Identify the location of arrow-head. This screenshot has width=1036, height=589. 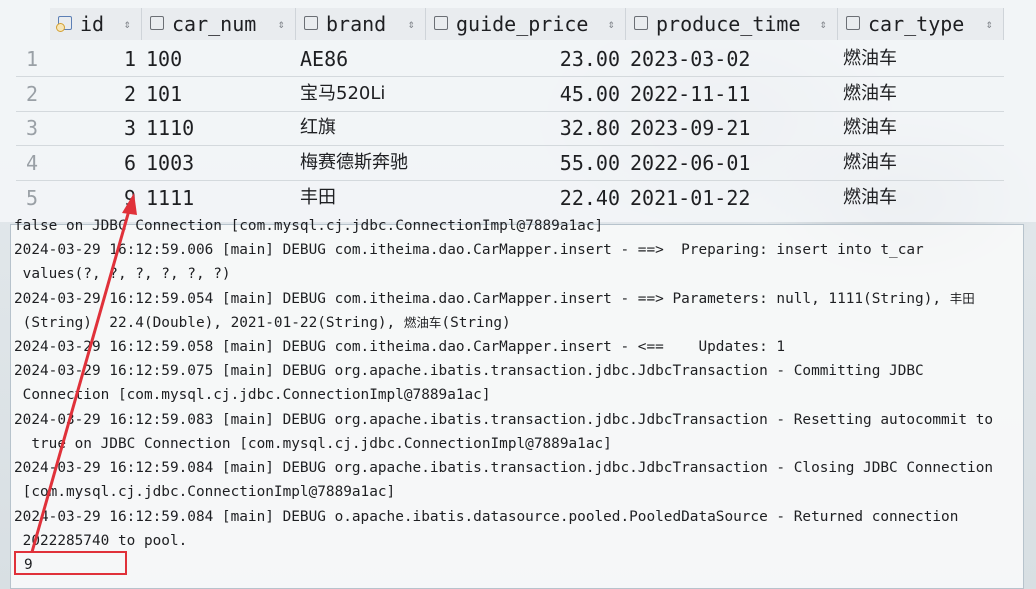
(129, 204).